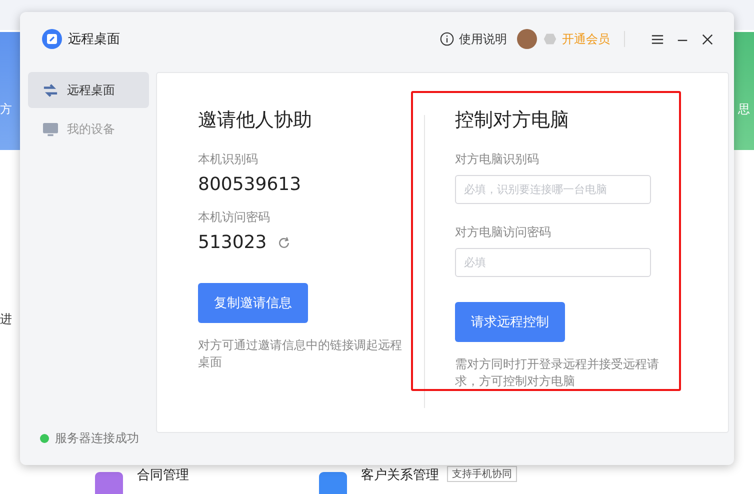 This screenshot has width=754, height=494. What do you see at coordinates (255, 120) in the screenshot?
I see `section-heading: 邀请他人协助` at bounding box center [255, 120].